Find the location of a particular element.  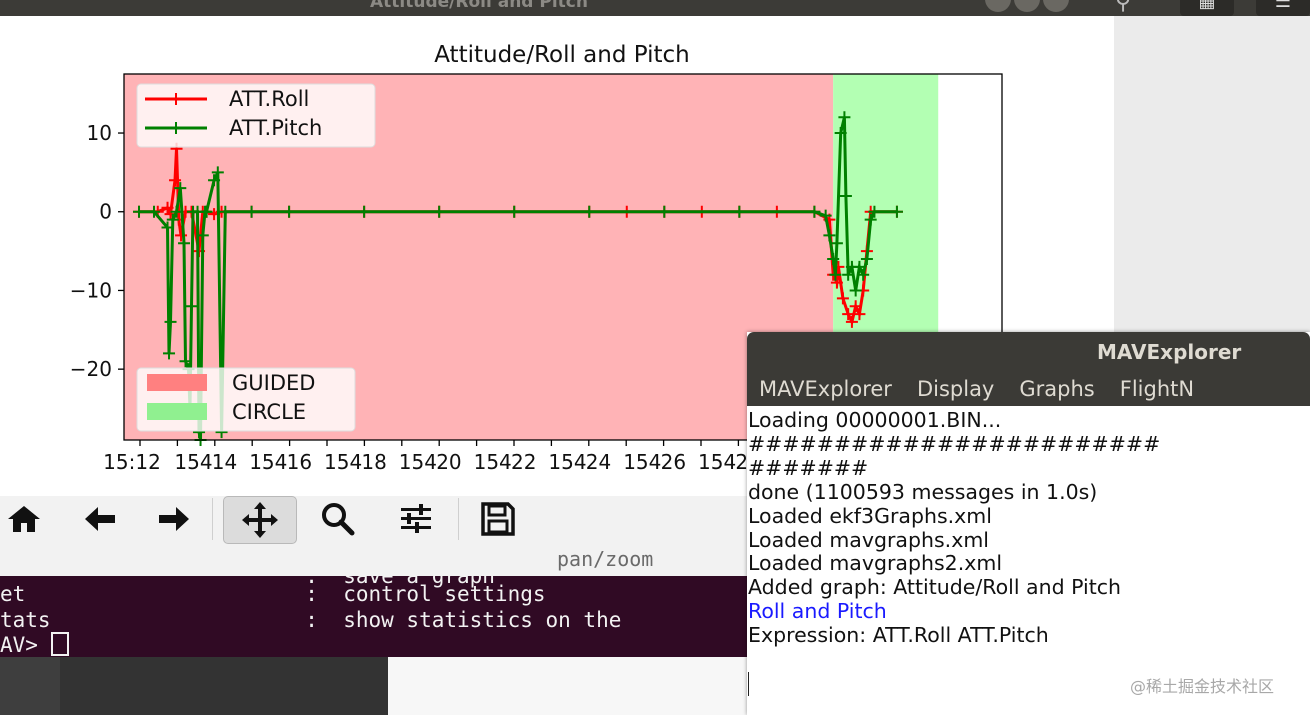

save-icon is located at coordinates (498, 519).